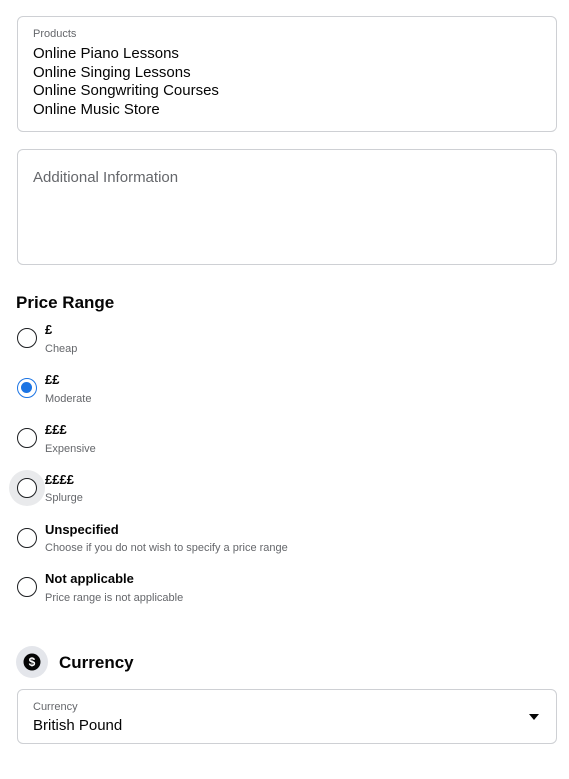 The width and height of the screenshot is (569, 779). What do you see at coordinates (61, 349) in the screenshot?
I see `price-option-description: Cheap` at bounding box center [61, 349].